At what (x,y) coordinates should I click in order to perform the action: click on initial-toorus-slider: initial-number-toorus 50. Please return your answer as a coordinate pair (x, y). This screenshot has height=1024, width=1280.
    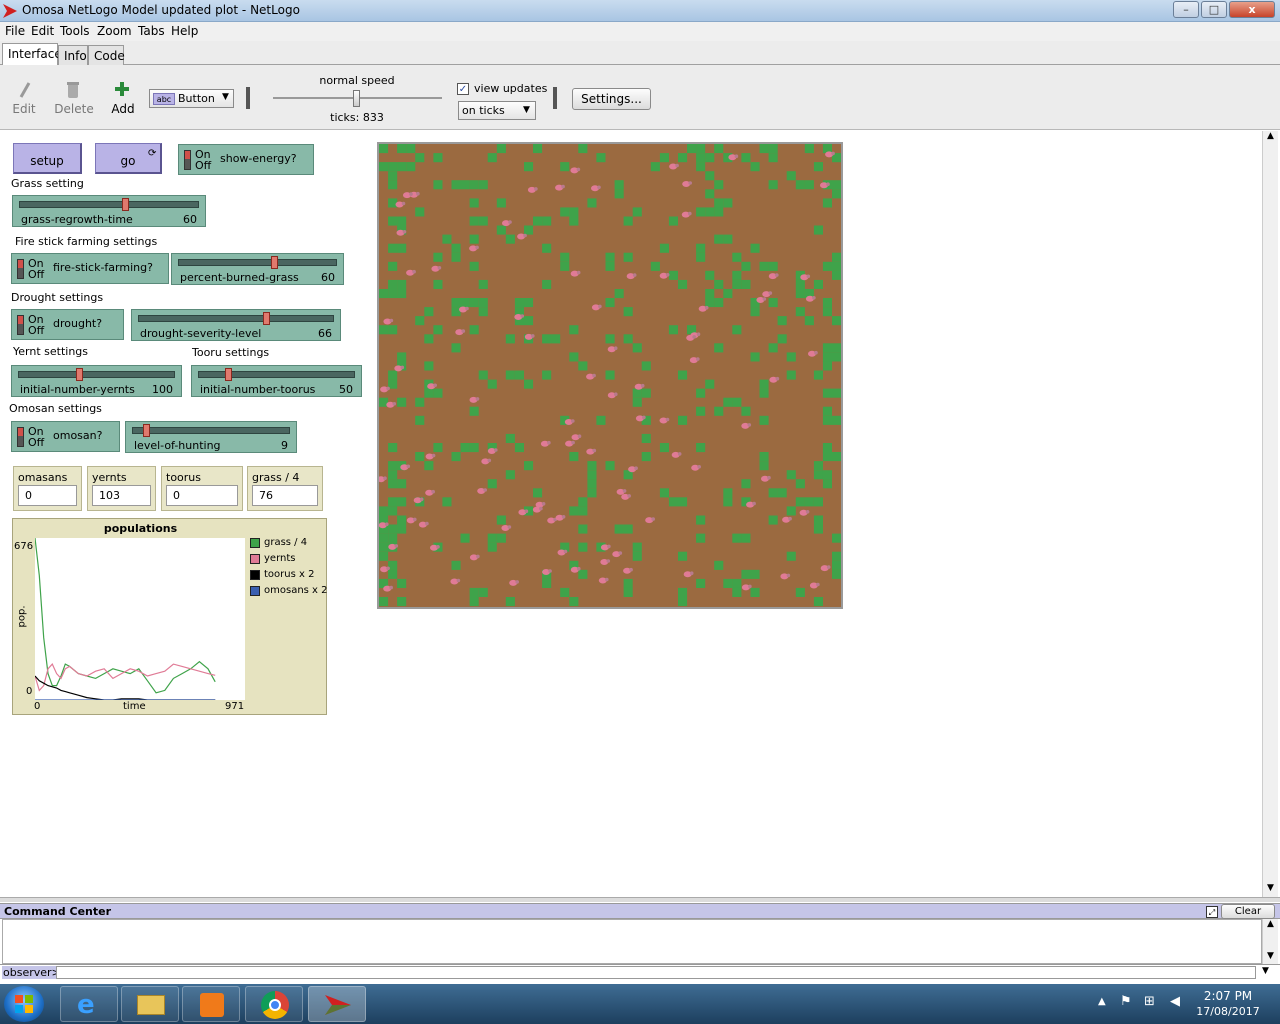
    Looking at the image, I should click on (276, 381).